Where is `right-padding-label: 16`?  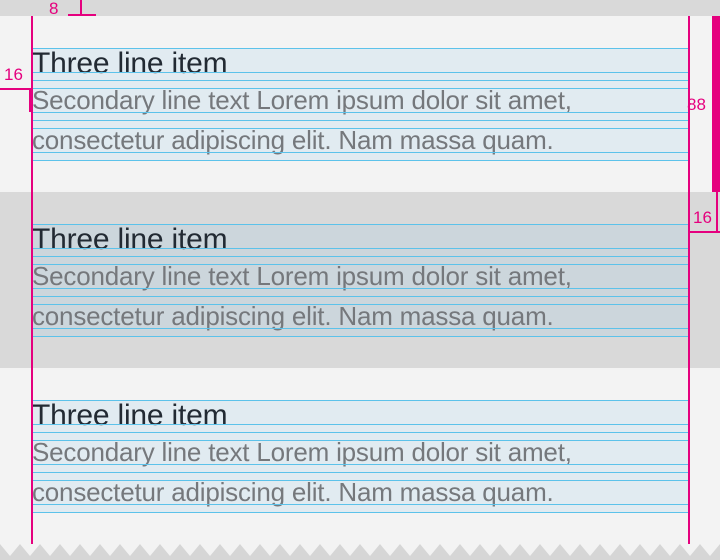
right-padding-label: 16 is located at coordinates (702, 217).